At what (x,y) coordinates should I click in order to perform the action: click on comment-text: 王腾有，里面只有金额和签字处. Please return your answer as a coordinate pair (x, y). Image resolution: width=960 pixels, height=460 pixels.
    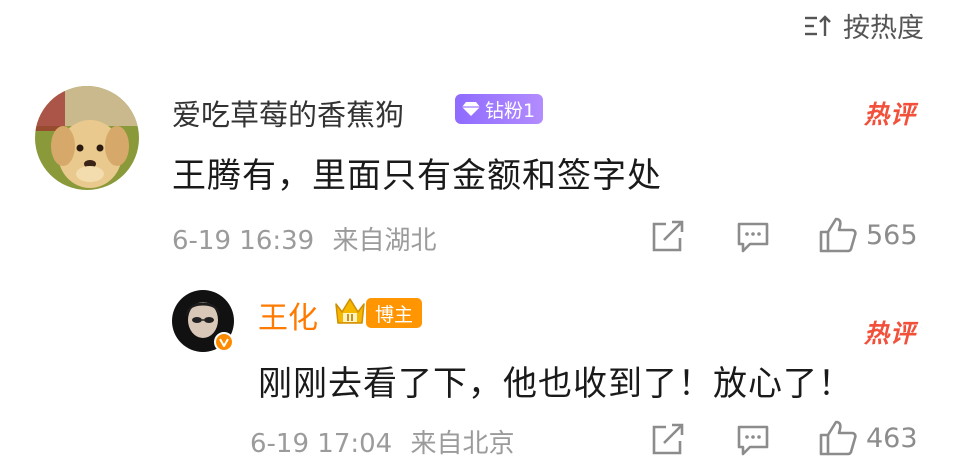
    Looking at the image, I should click on (417, 176).